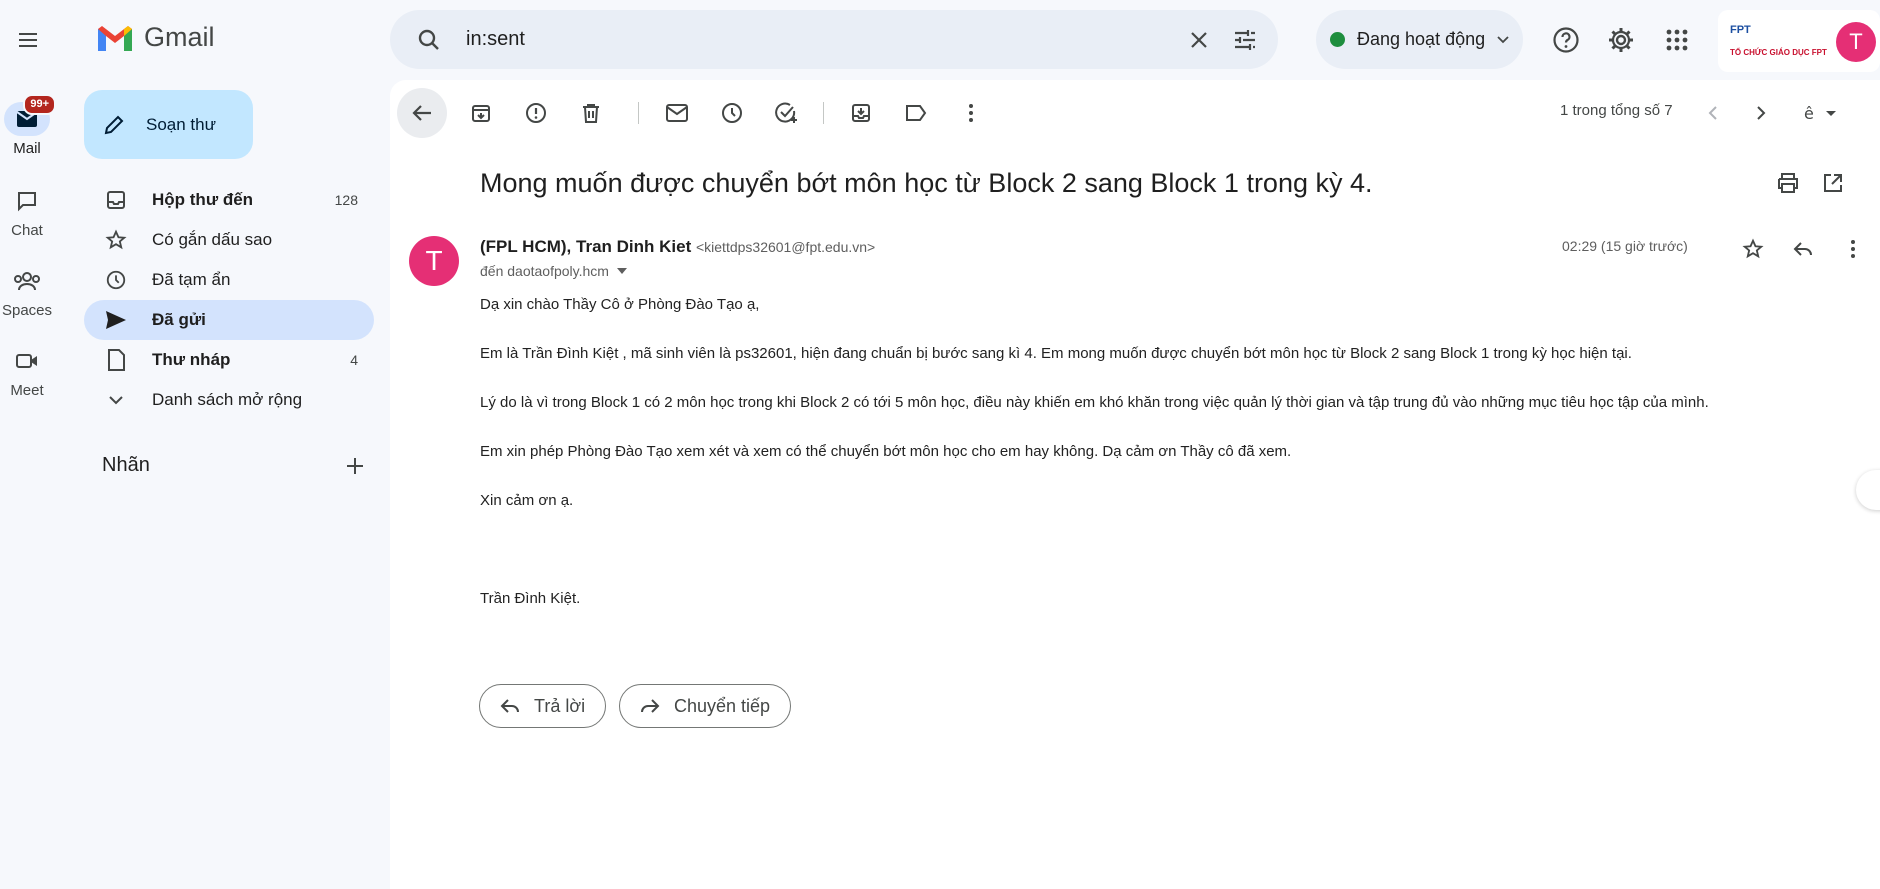  I want to click on labels-button, so click(916, 113).